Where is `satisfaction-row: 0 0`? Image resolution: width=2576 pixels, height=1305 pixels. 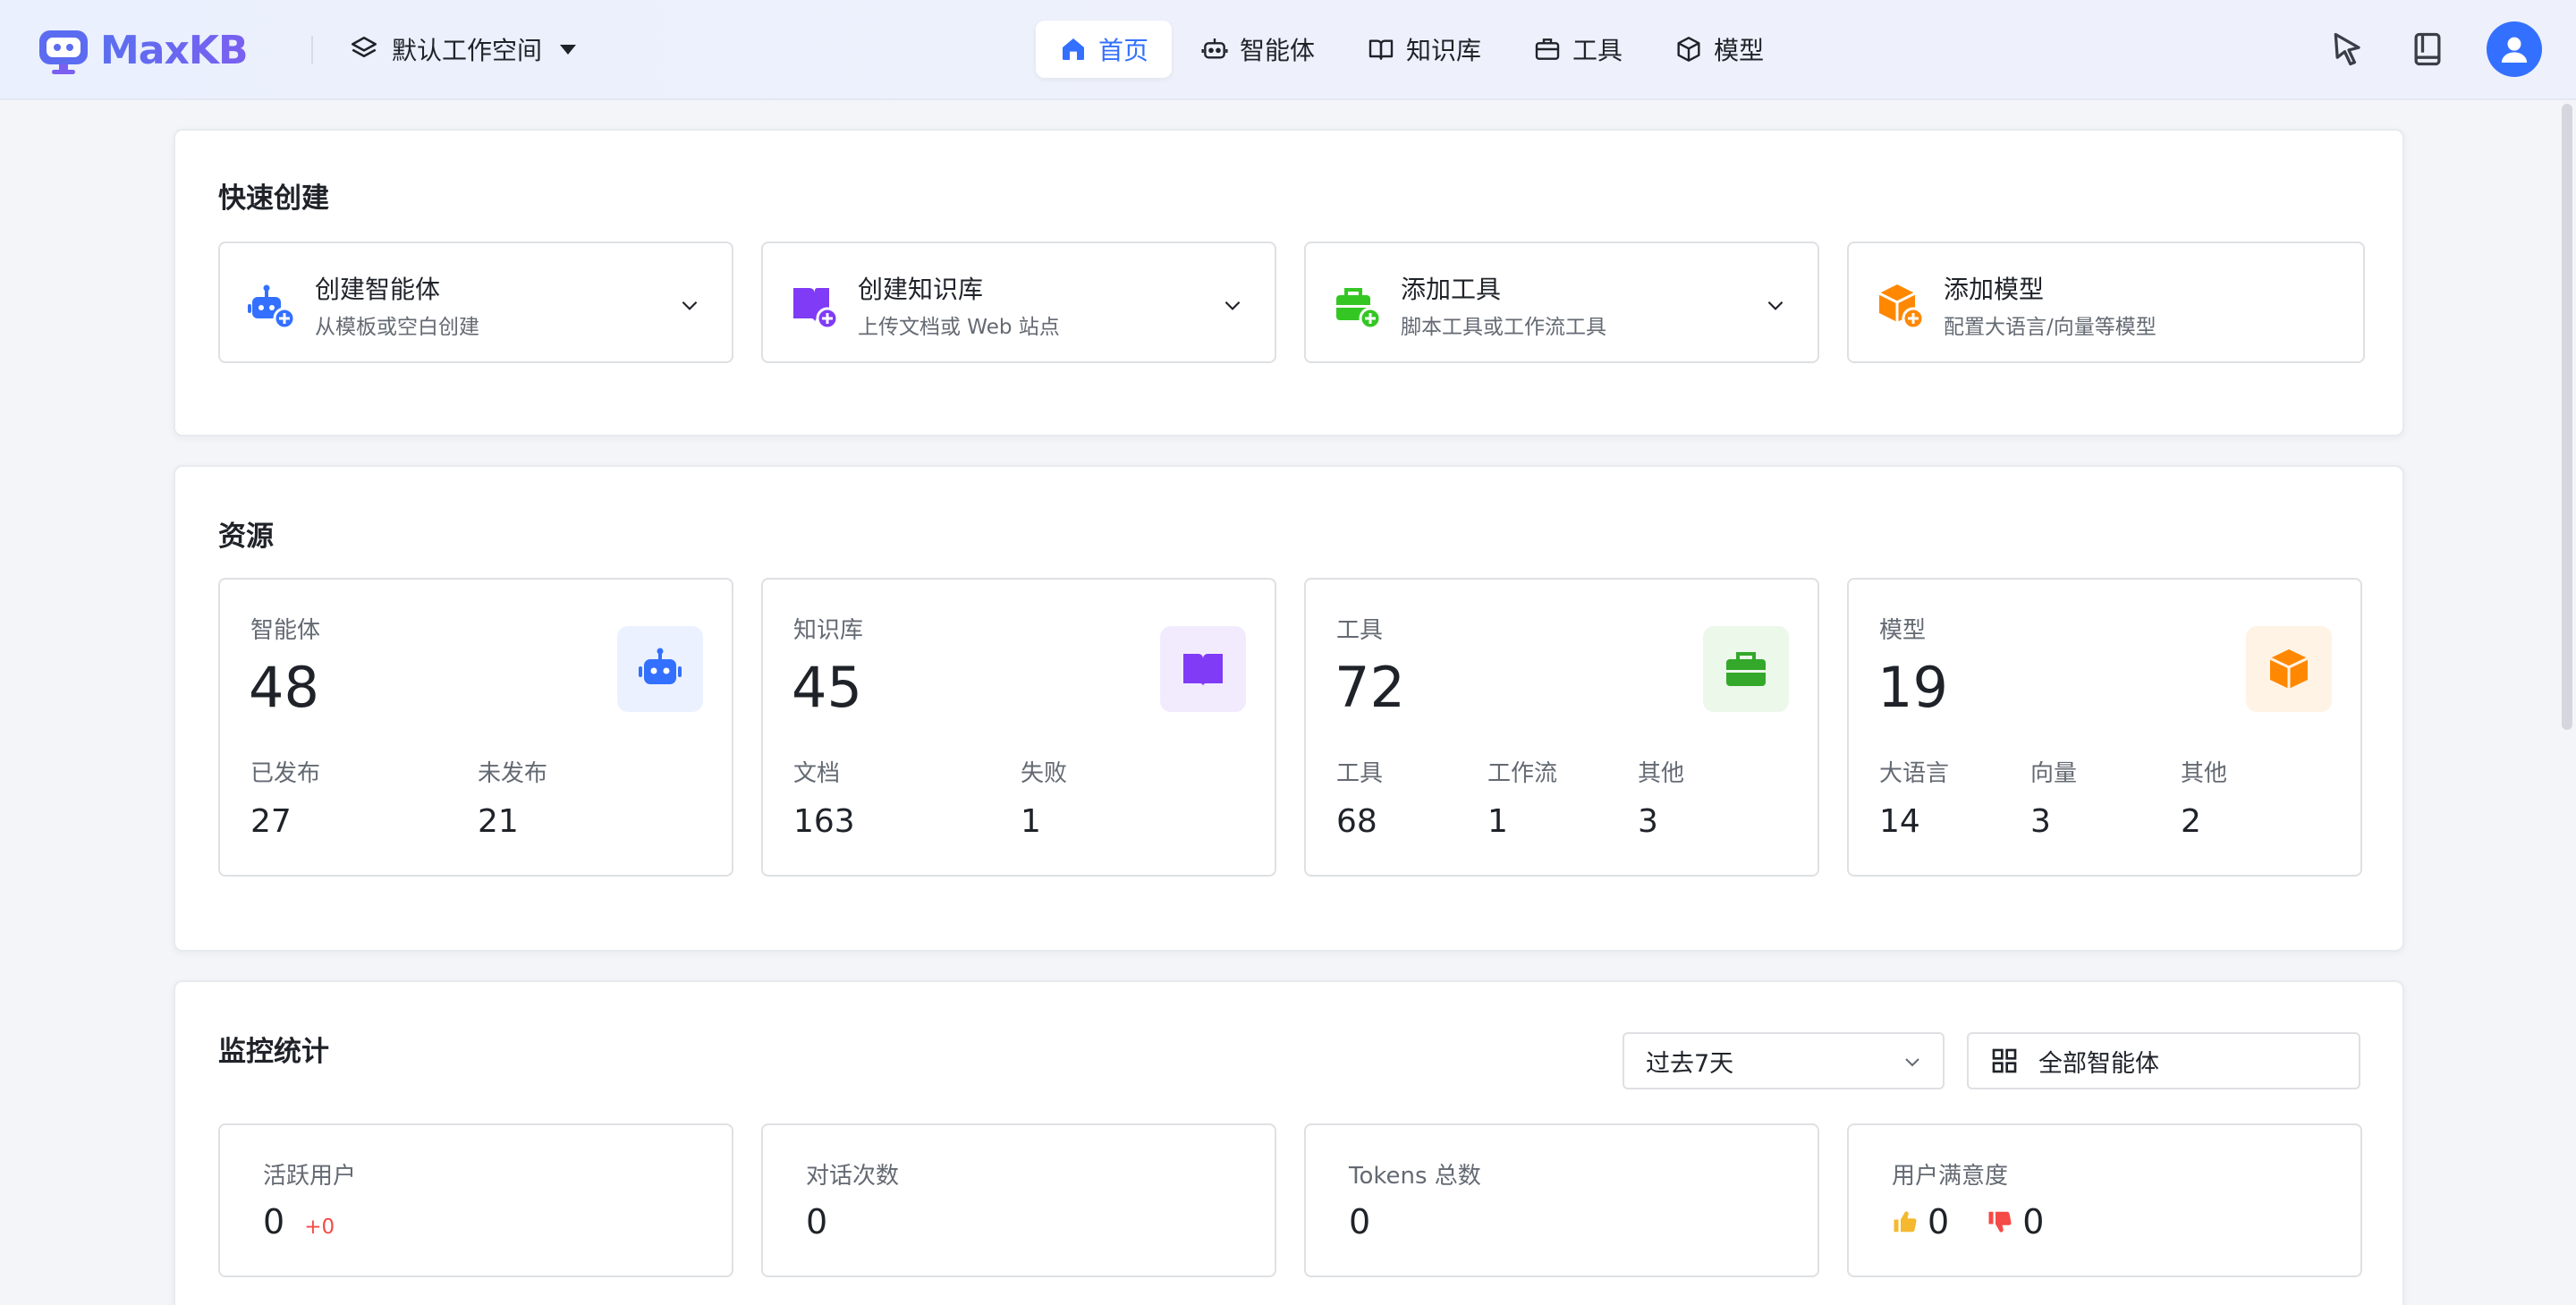 satisfaction-row: 0 0 is located at coordinates (1968, 1221).